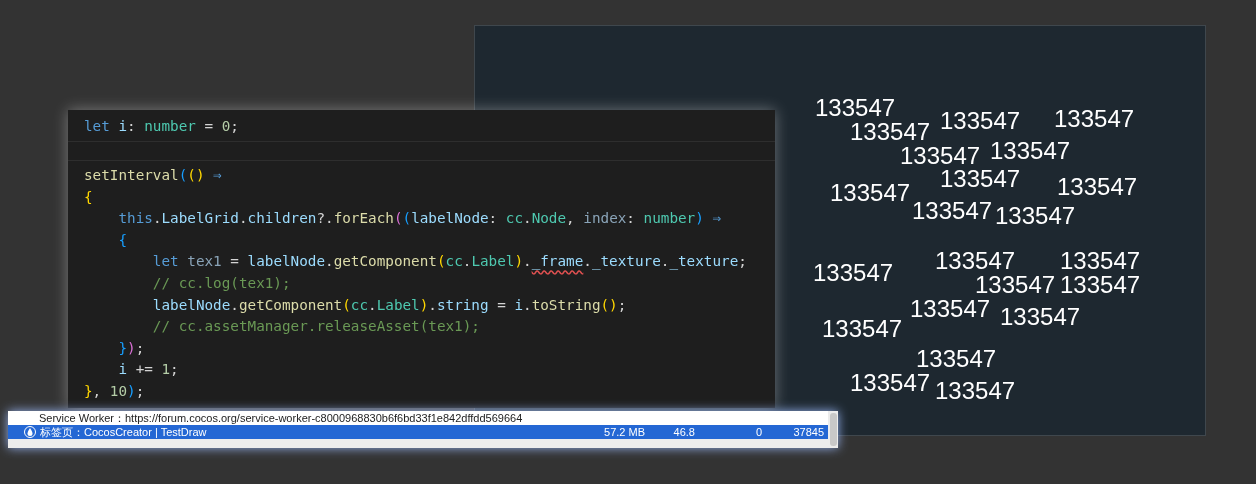  What do you see at coordinates (683, 432) in the screenshot?
I see `table-cell-text: 46.8` at bounding box center [683, 432].